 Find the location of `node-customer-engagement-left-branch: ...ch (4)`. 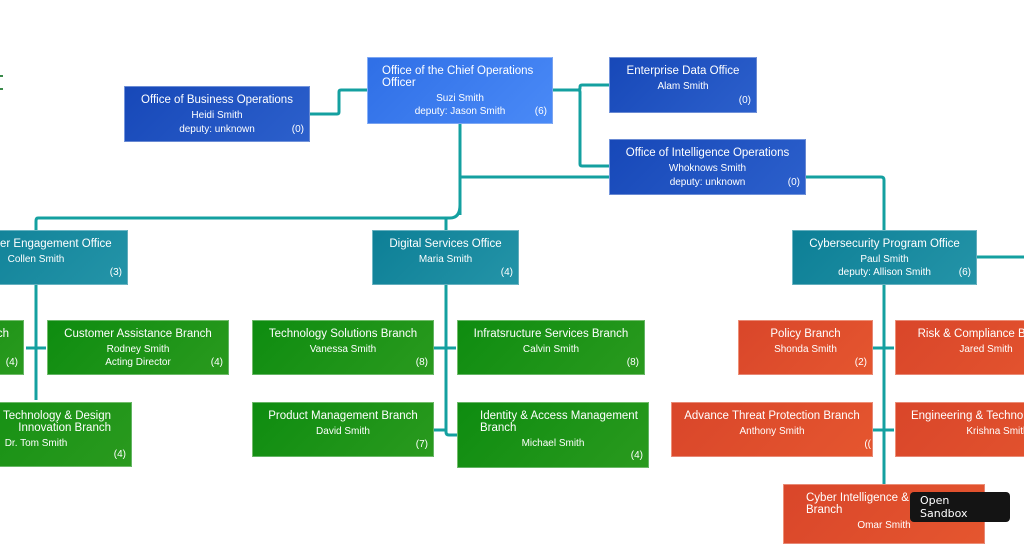

node-customer-engagement-left-branch: ...ch (4) is located at coordinates (12, 347).